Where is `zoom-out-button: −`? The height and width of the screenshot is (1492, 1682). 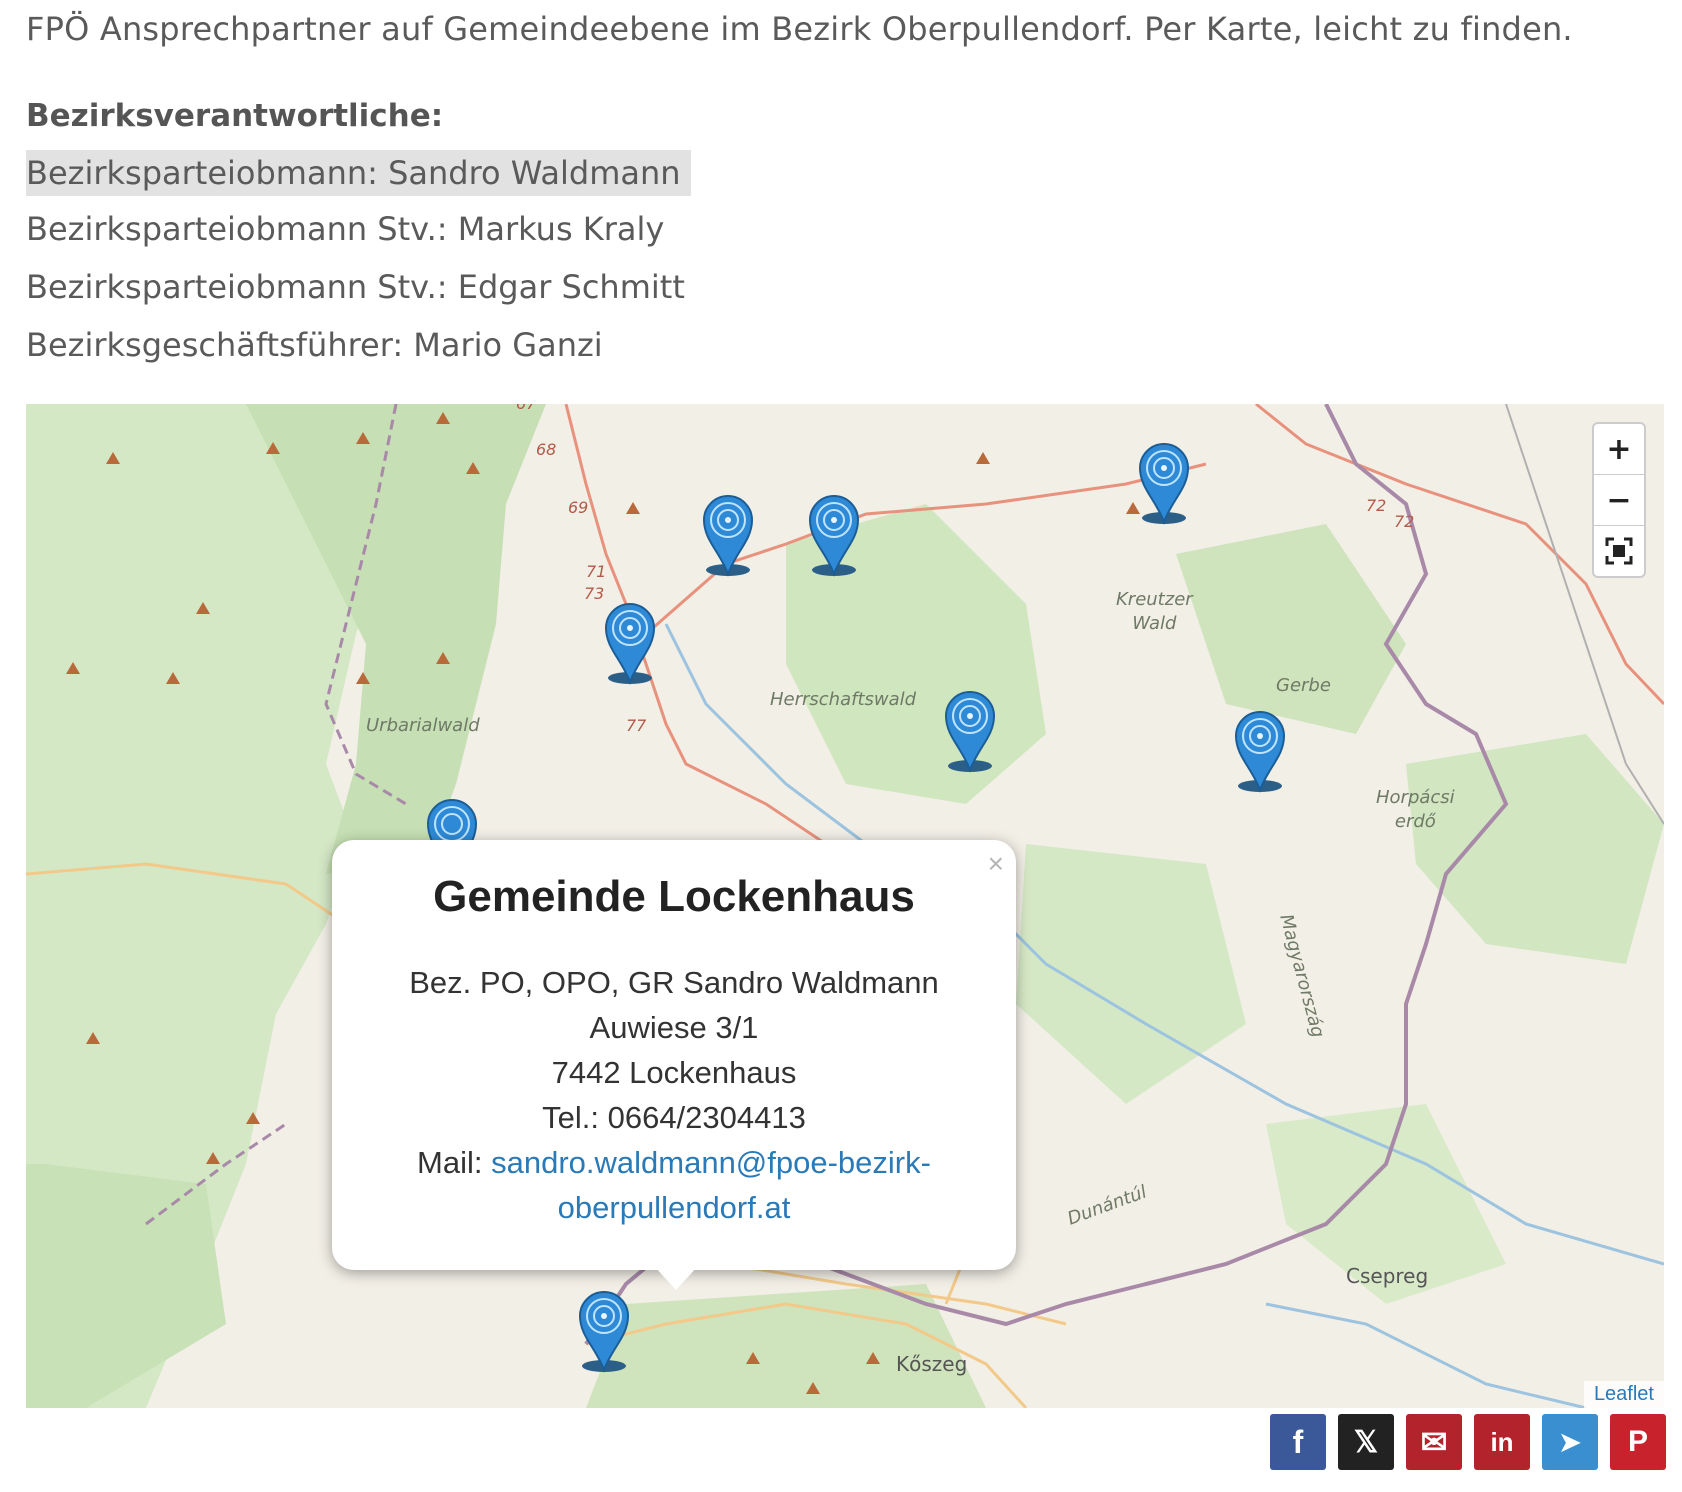
zoom-out-button: − is located at coordinates (1619, 500).